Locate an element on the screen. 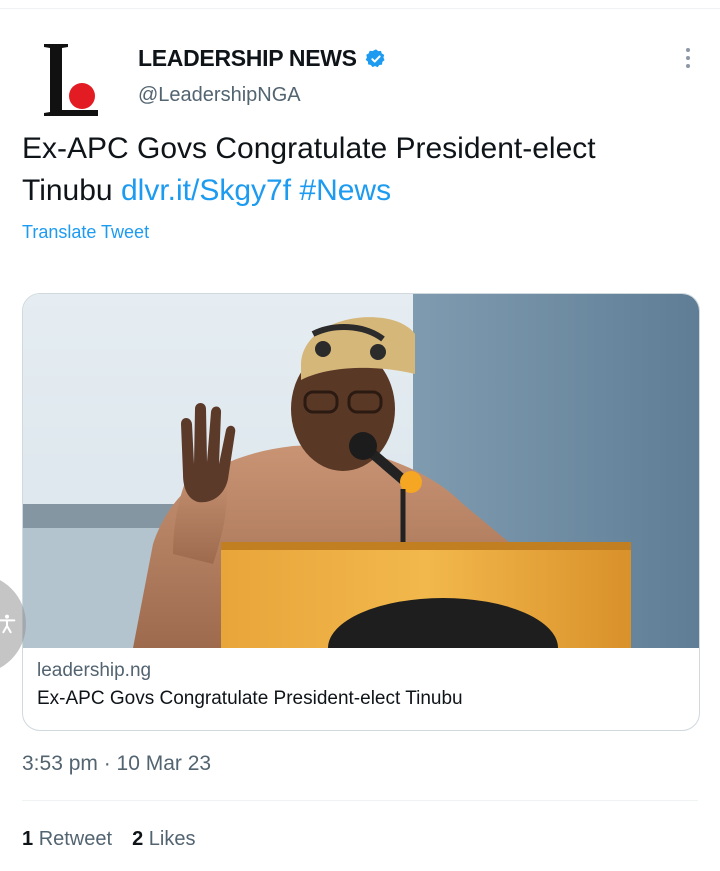 Image resolution: width=720 pixels, height=871 pixels. accessibility-figure-icon is located at coordinates (8, 624).